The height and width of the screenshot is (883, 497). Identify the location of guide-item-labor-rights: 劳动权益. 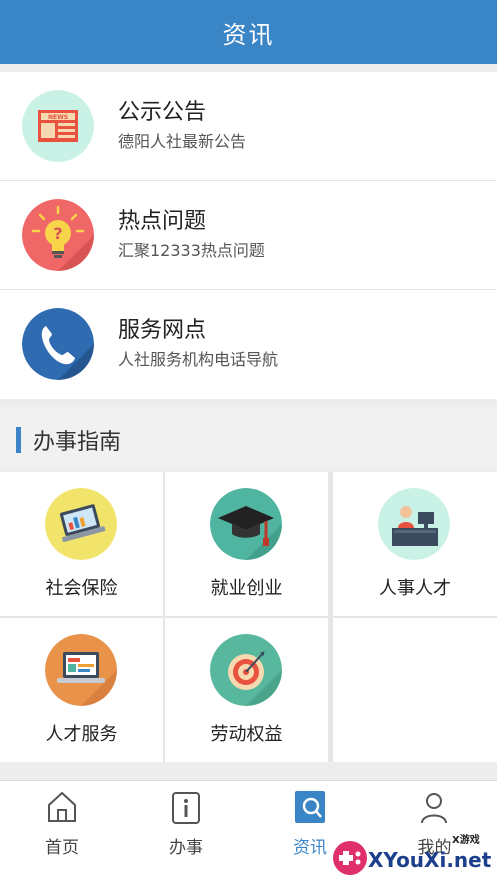
(246, 690).